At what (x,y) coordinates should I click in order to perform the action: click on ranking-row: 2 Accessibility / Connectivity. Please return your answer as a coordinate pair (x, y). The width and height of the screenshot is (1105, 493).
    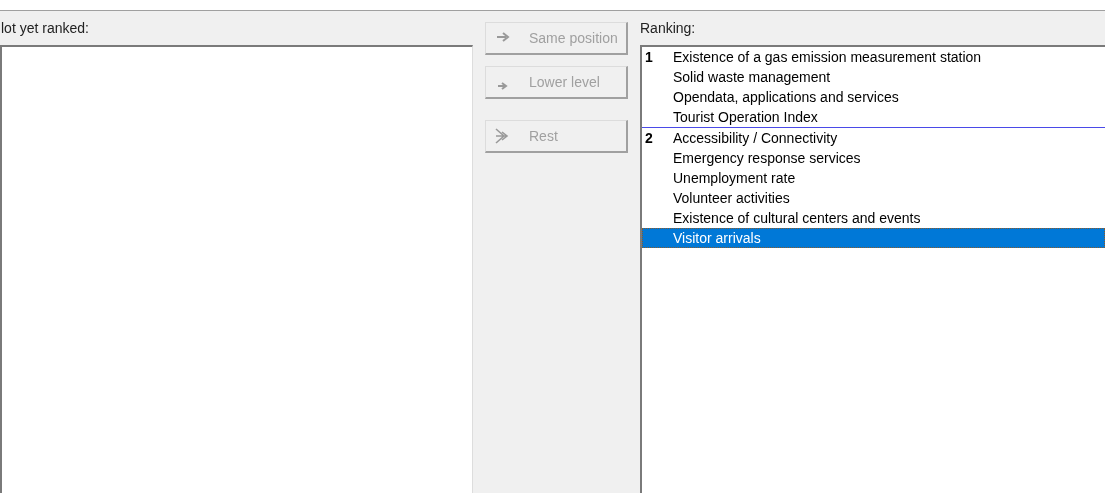
    Looking at the image, I should click on (873, 138).